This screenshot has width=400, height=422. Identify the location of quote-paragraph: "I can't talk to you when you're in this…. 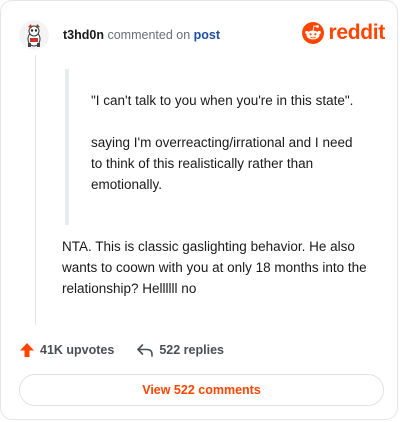
(222, 100).